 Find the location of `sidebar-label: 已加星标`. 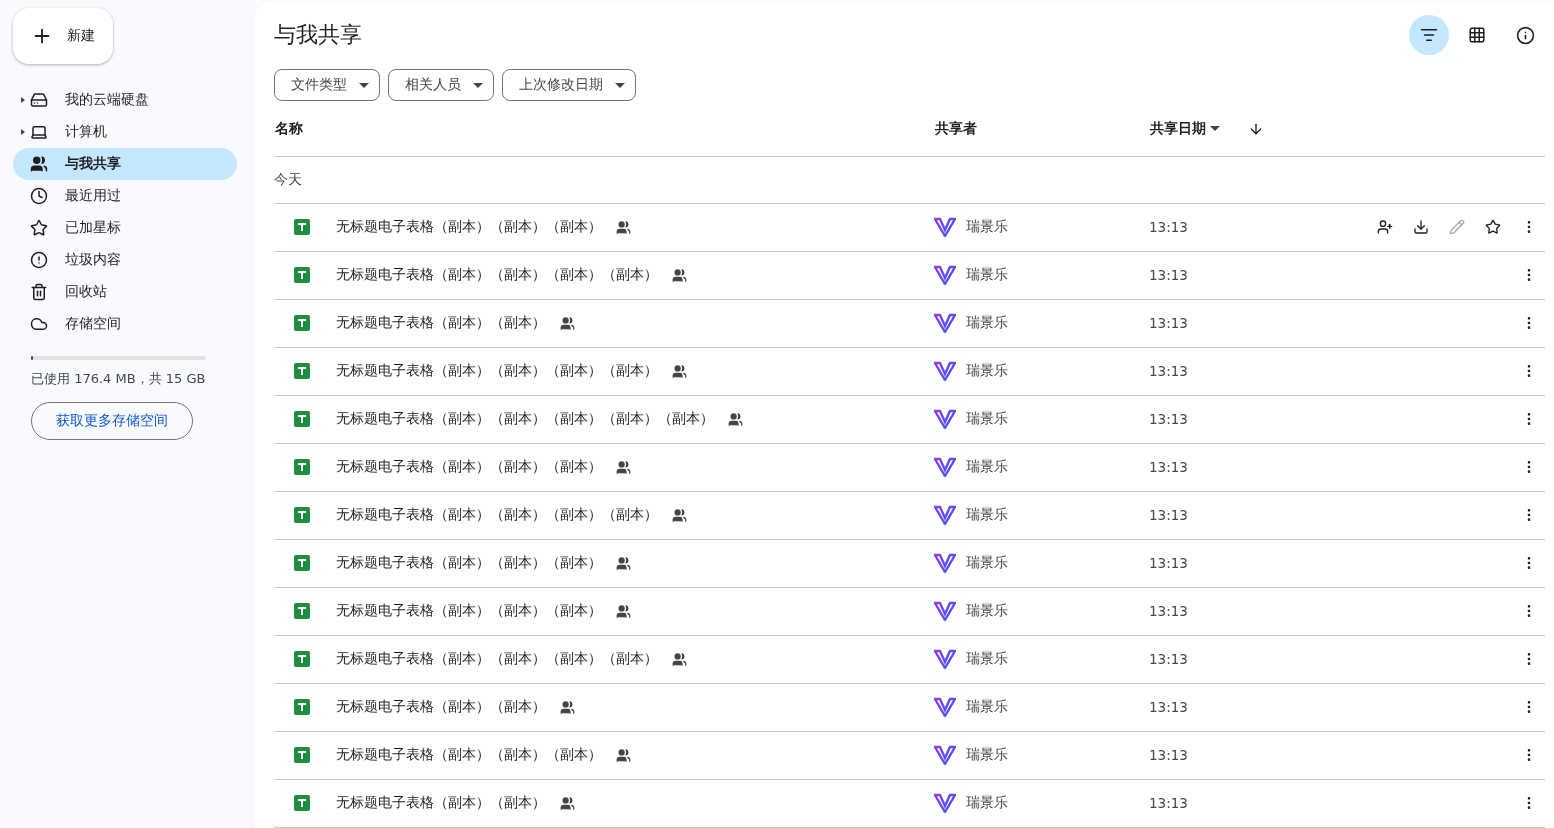

sidebar-label: 已加星标 is located at coordinates (93, 228).